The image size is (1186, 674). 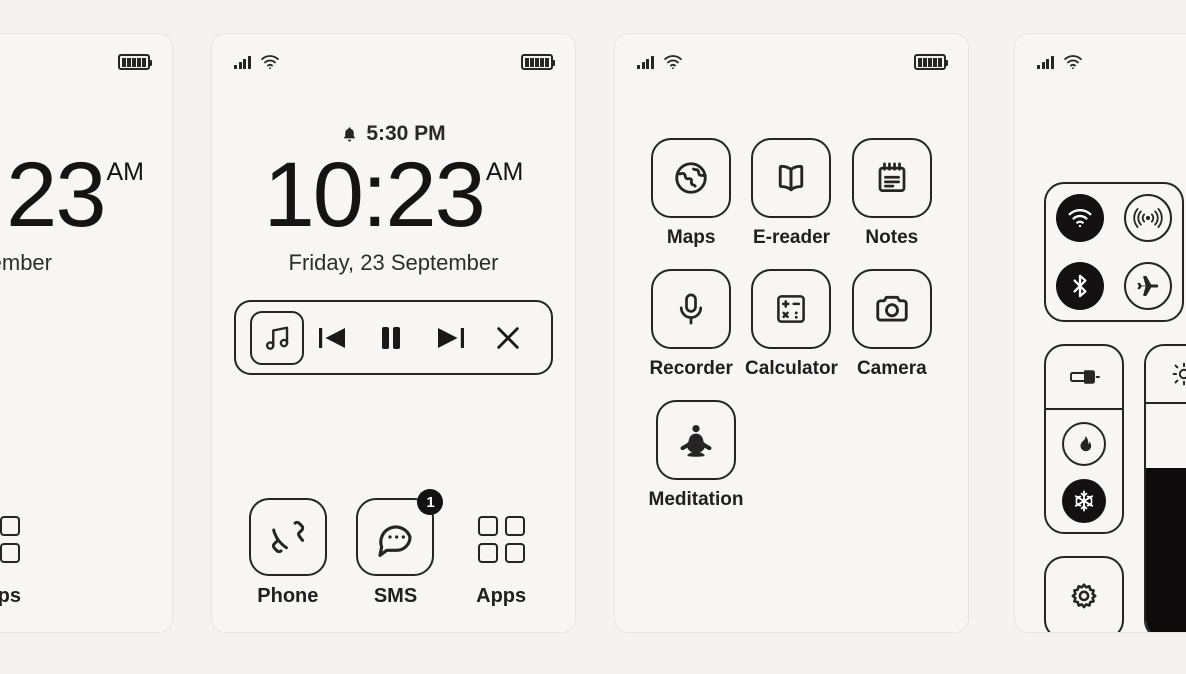 What do you see at coordinates (791, 237) in the screenshot?
I see `app-label: E-reader` at bounding box center [791, 237].